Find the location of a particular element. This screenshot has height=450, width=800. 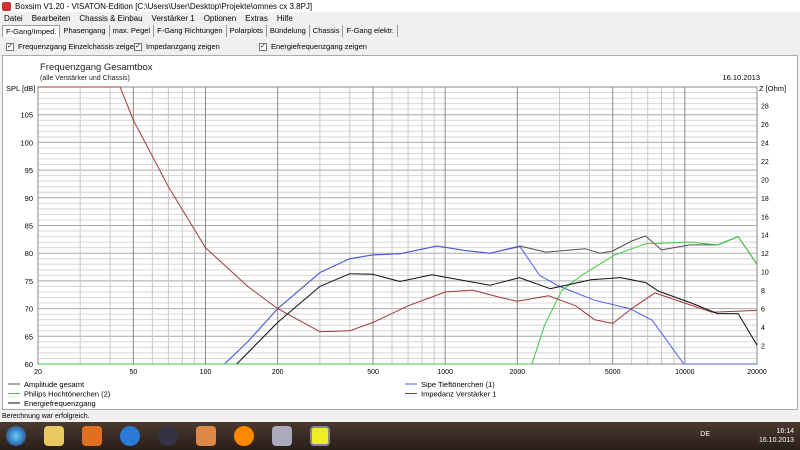

y2-tick-label: 2 is located at coordinates (763, 347).